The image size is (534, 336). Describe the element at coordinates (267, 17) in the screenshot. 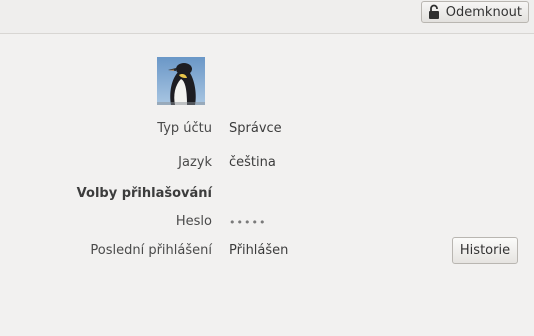

I see `header-bar: Odemknout` at that location.